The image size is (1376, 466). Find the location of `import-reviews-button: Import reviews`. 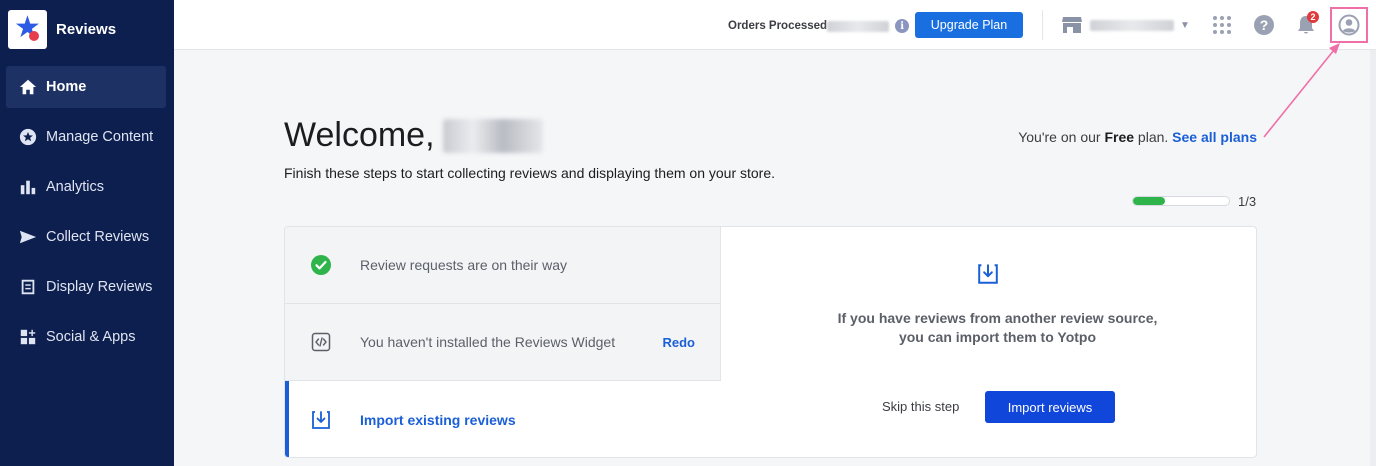

import-reviews-button: Import reviews is located at coordinates (1050, 407).